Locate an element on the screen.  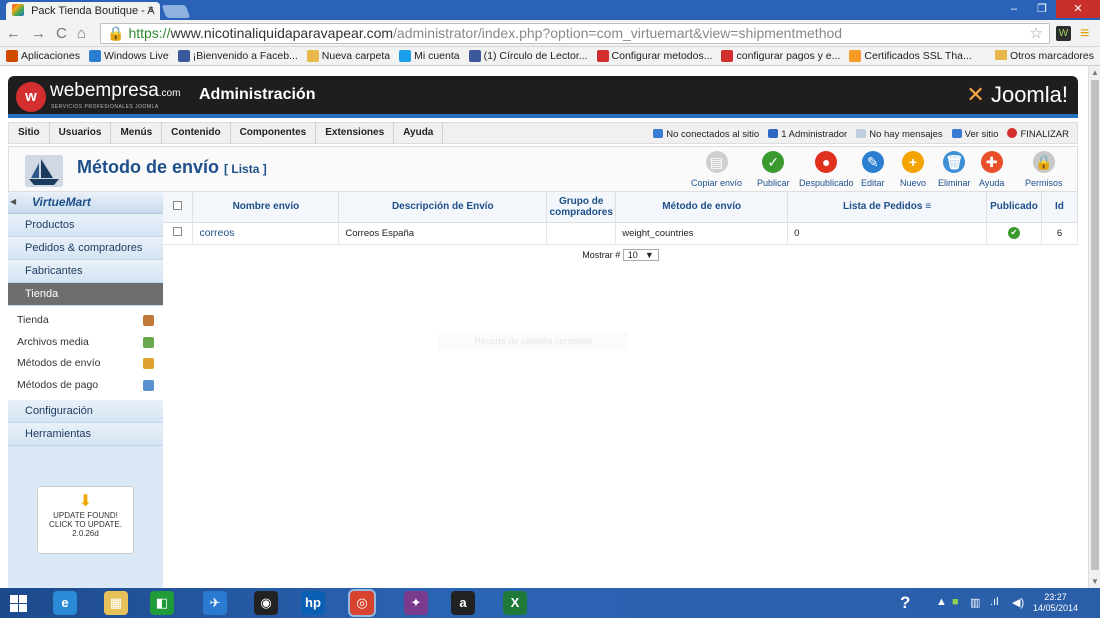
close-window-button: ✕ is located at coordinates (1078, 9).